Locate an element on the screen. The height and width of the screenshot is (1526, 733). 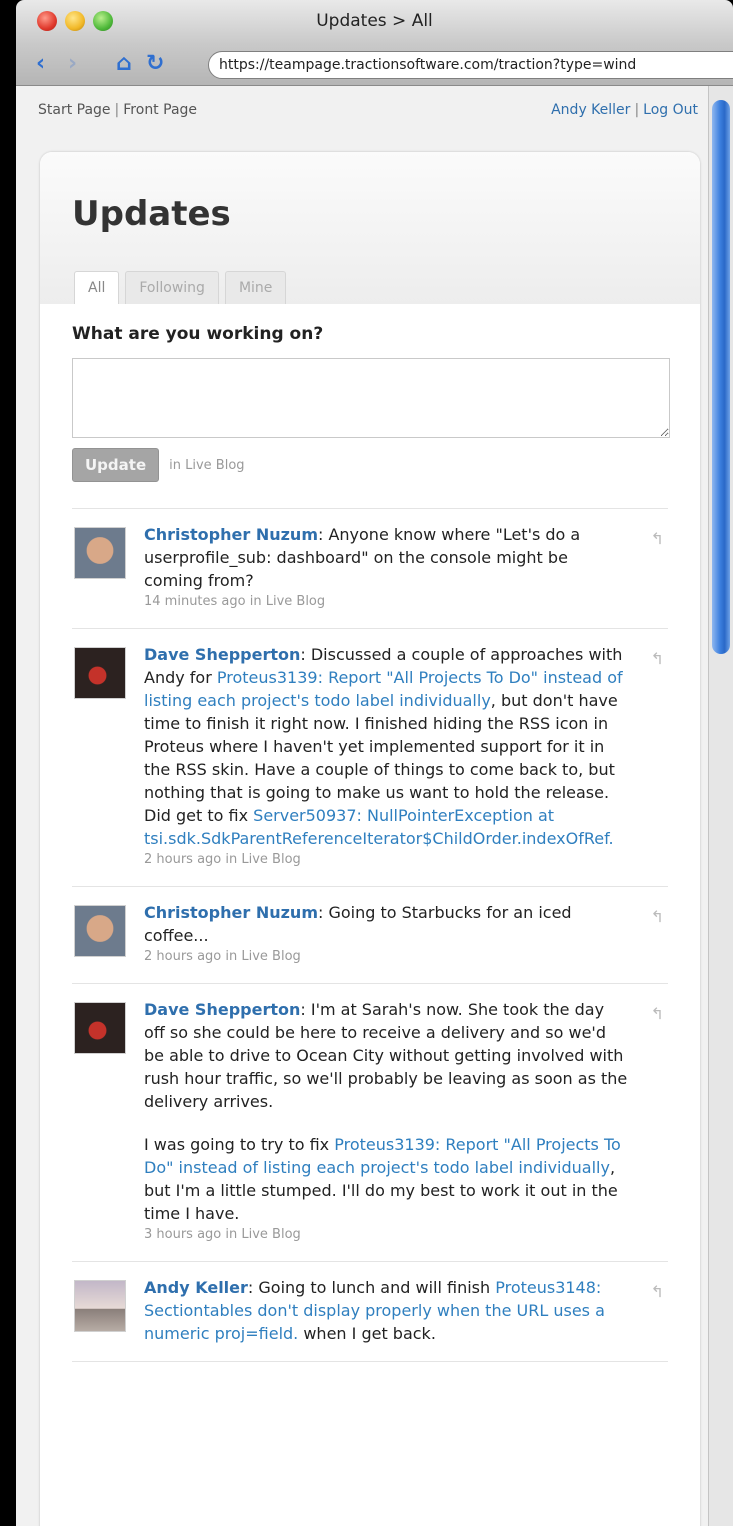
compose-label: What are you working on? is located at coordinates (198, 334).